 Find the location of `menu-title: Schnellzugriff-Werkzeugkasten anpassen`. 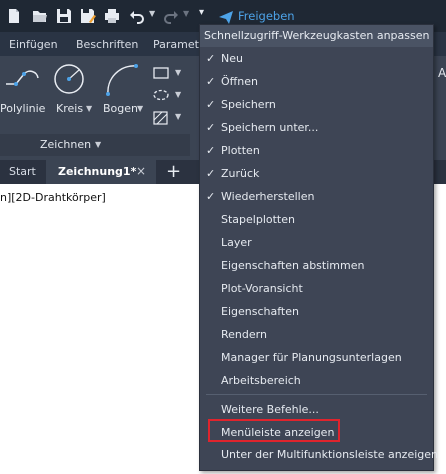

menu-title: Schnellzugriff-Werkzeugkasten anpassen is located at coordinates (316, 36).